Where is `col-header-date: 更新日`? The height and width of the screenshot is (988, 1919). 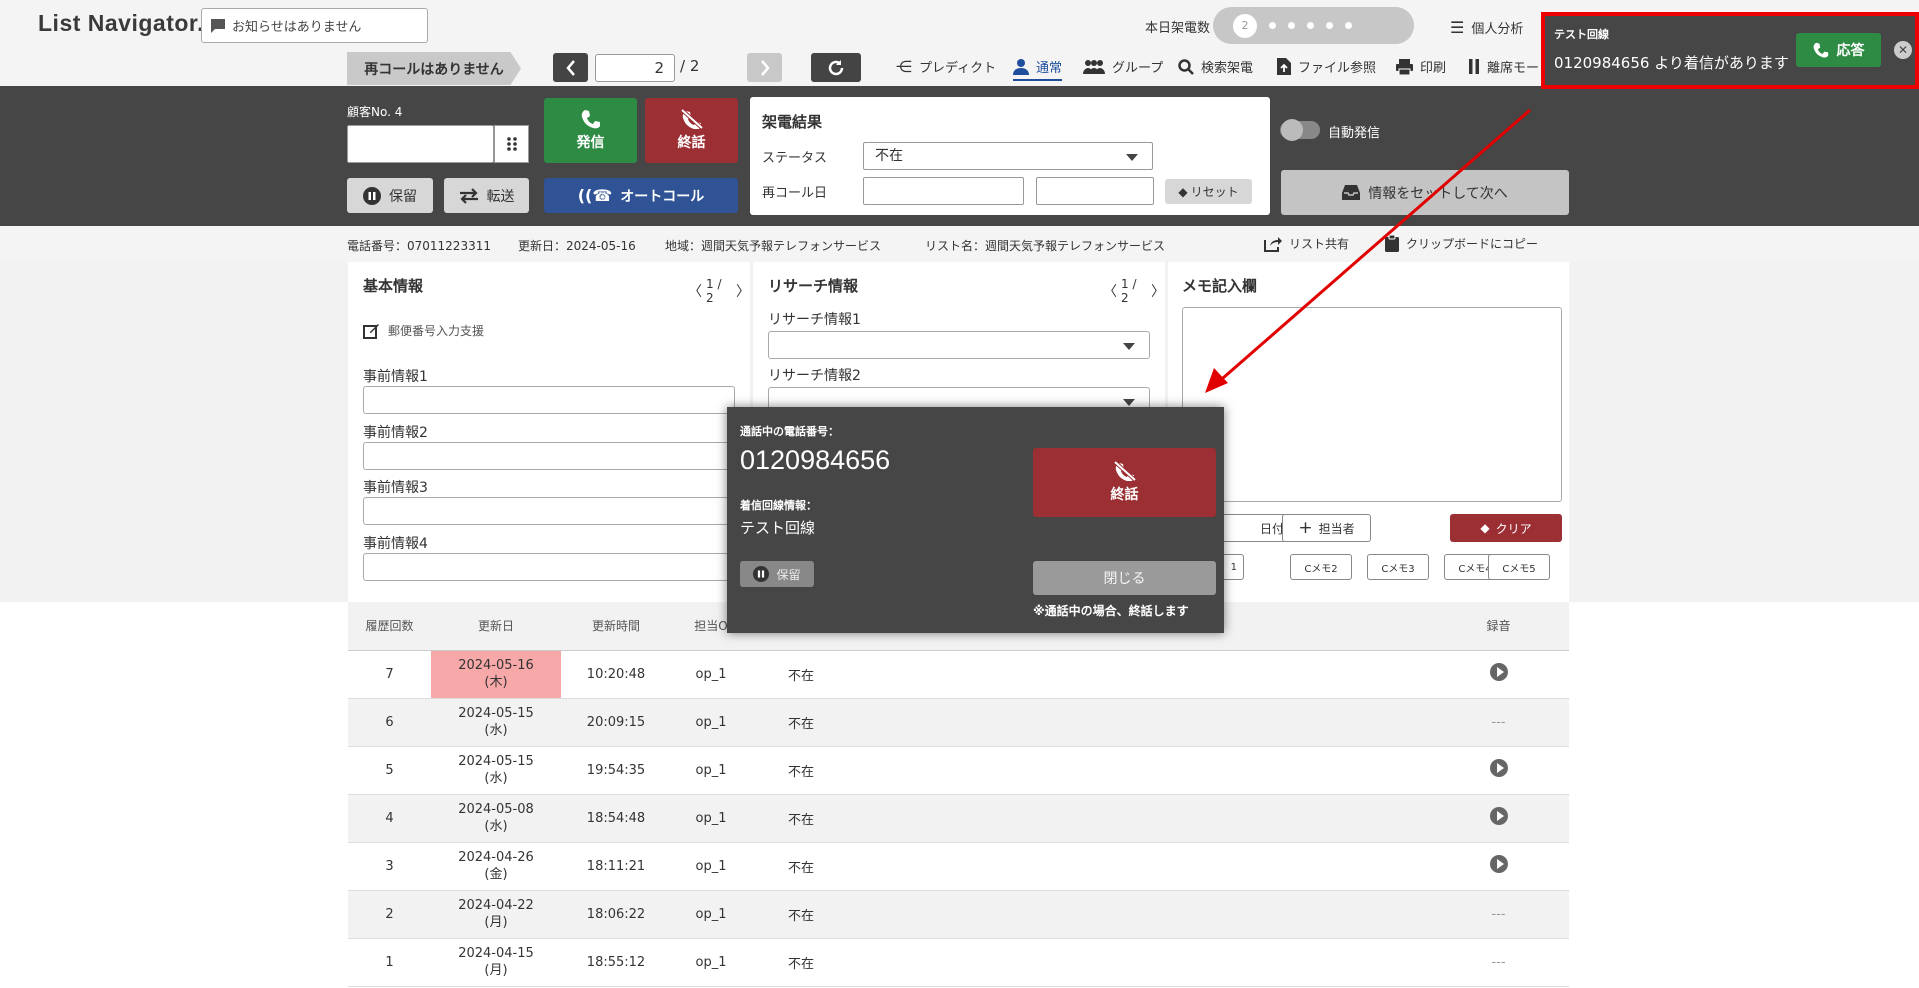 col-header-date: 更新日 is located at coordinates (496, 626).